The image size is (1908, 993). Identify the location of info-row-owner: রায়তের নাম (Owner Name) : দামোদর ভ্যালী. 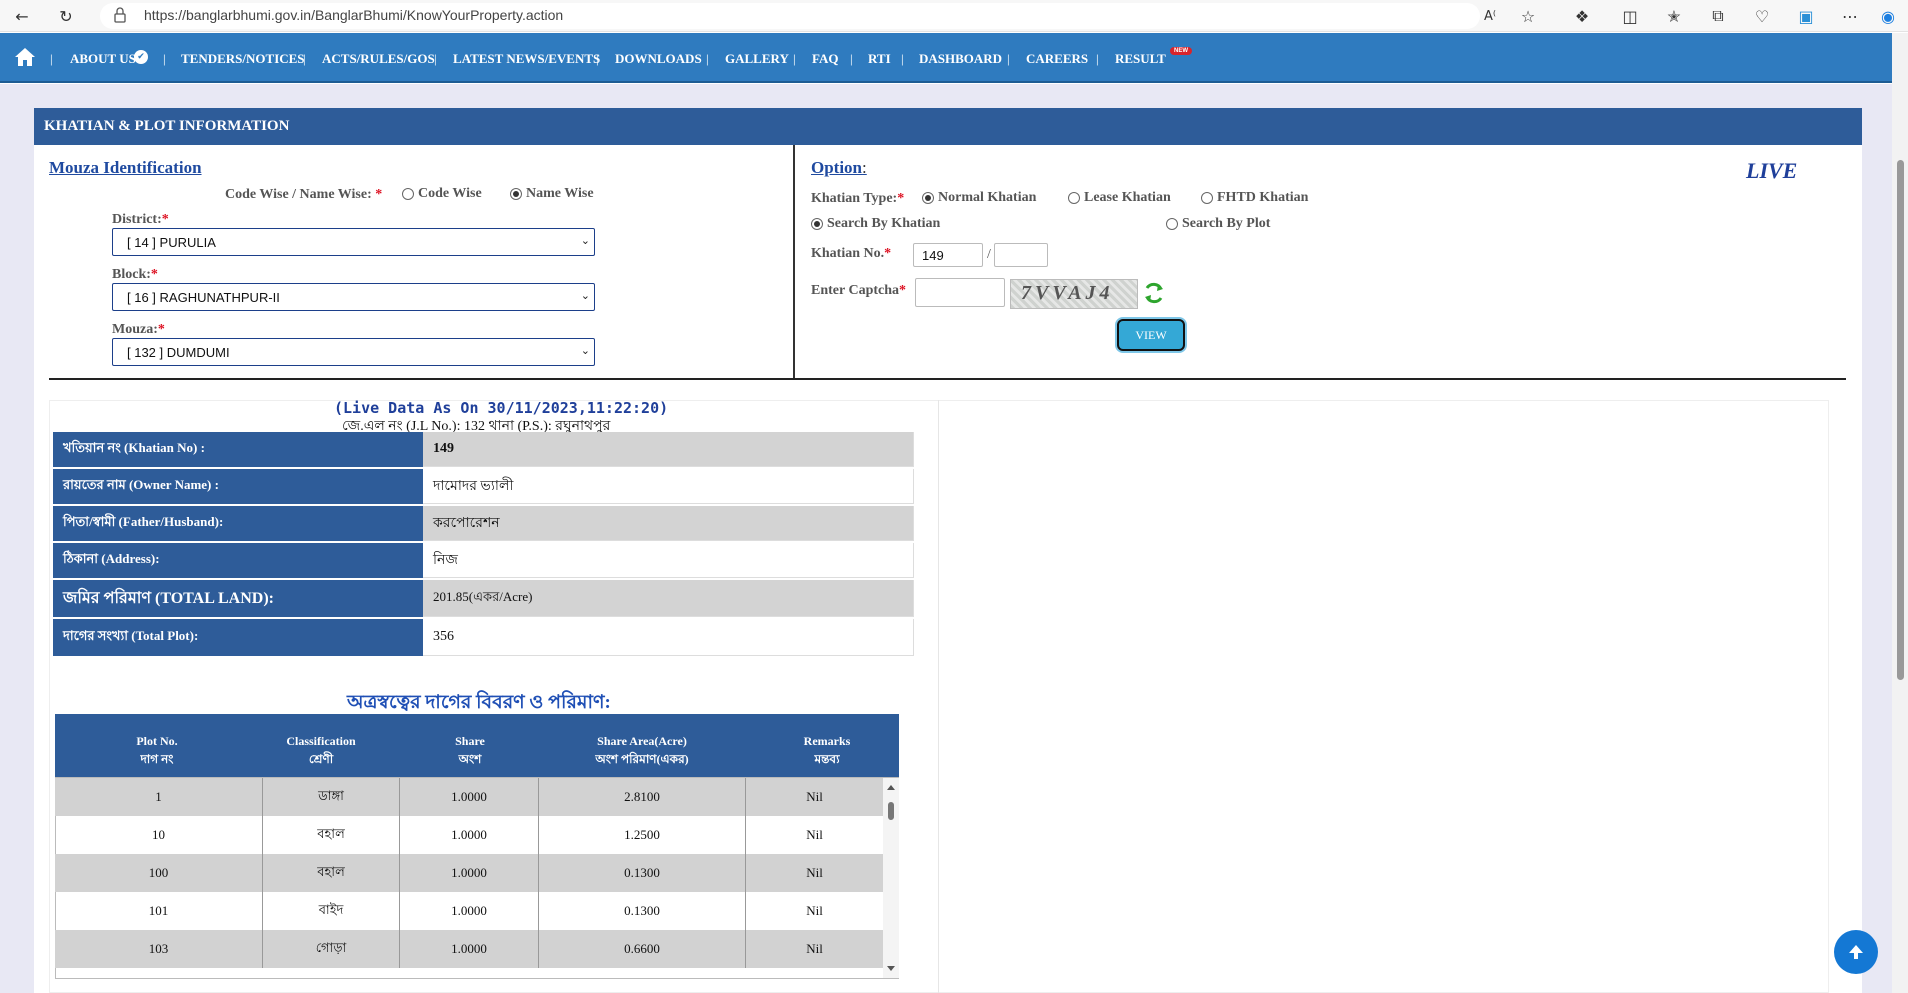
(483, 487).